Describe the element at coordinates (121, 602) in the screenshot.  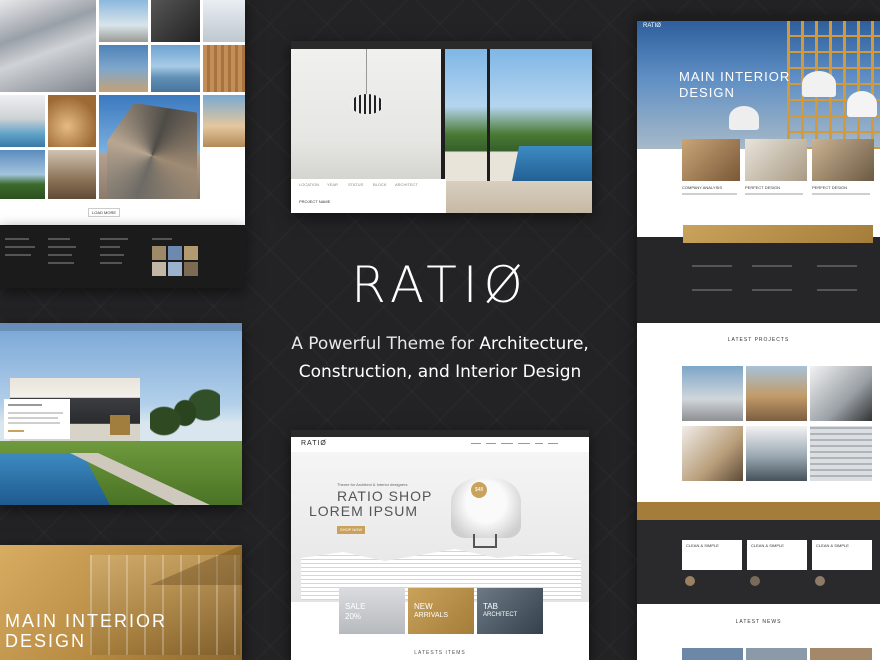
I see `left-gold-panel: MAIN INTERIOR DESIGN` at that location.